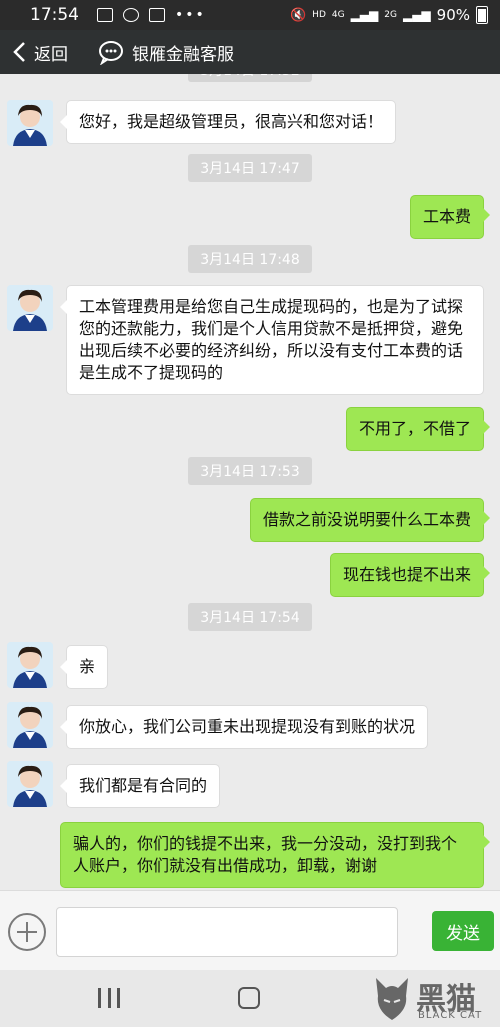 Image resolution: width=500 pixels, height=1027 pixels. What do you see at coordinates (453, 15) in the screenshot?
I see `battery-percent: 90%` at bounding box center [453, 15].